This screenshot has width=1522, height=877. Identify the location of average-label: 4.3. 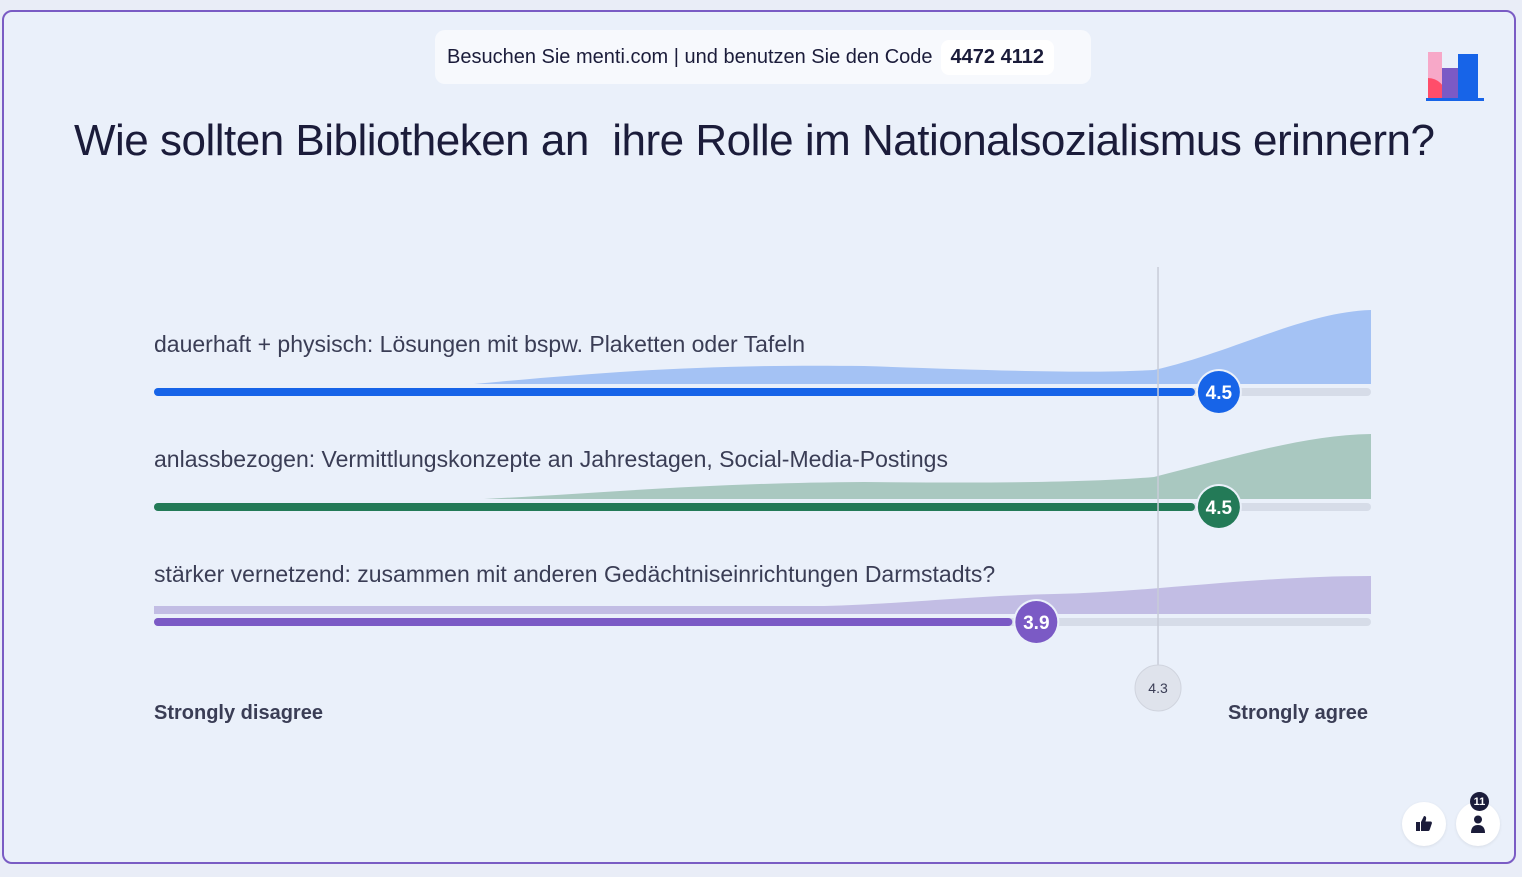
(1158, 688).